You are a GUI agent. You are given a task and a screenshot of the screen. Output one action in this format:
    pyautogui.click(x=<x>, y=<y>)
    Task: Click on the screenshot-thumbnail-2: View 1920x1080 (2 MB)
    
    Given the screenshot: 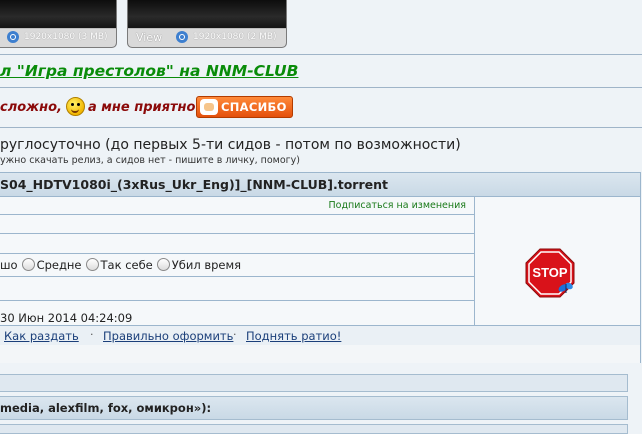 What is the action you would take?
    pyautogui.click(x=207, y=24)
    